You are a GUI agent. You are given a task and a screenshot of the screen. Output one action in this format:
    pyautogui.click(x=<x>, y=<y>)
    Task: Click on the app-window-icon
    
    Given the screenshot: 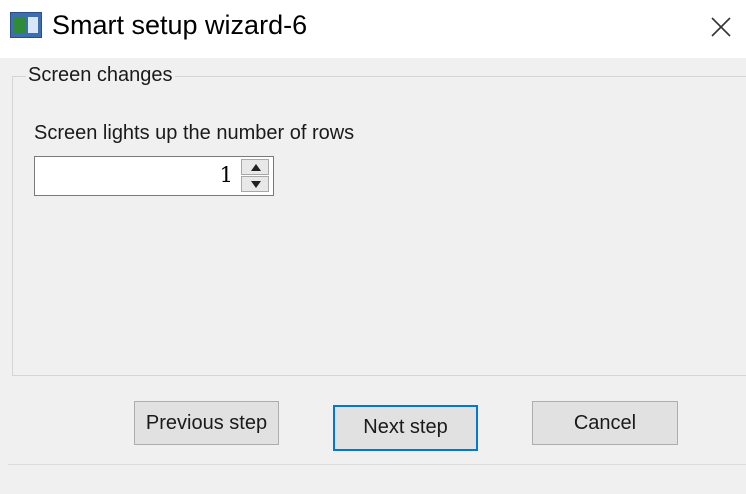 What is the action you would take?
    pyautogui.click(x=26, y=25)
    